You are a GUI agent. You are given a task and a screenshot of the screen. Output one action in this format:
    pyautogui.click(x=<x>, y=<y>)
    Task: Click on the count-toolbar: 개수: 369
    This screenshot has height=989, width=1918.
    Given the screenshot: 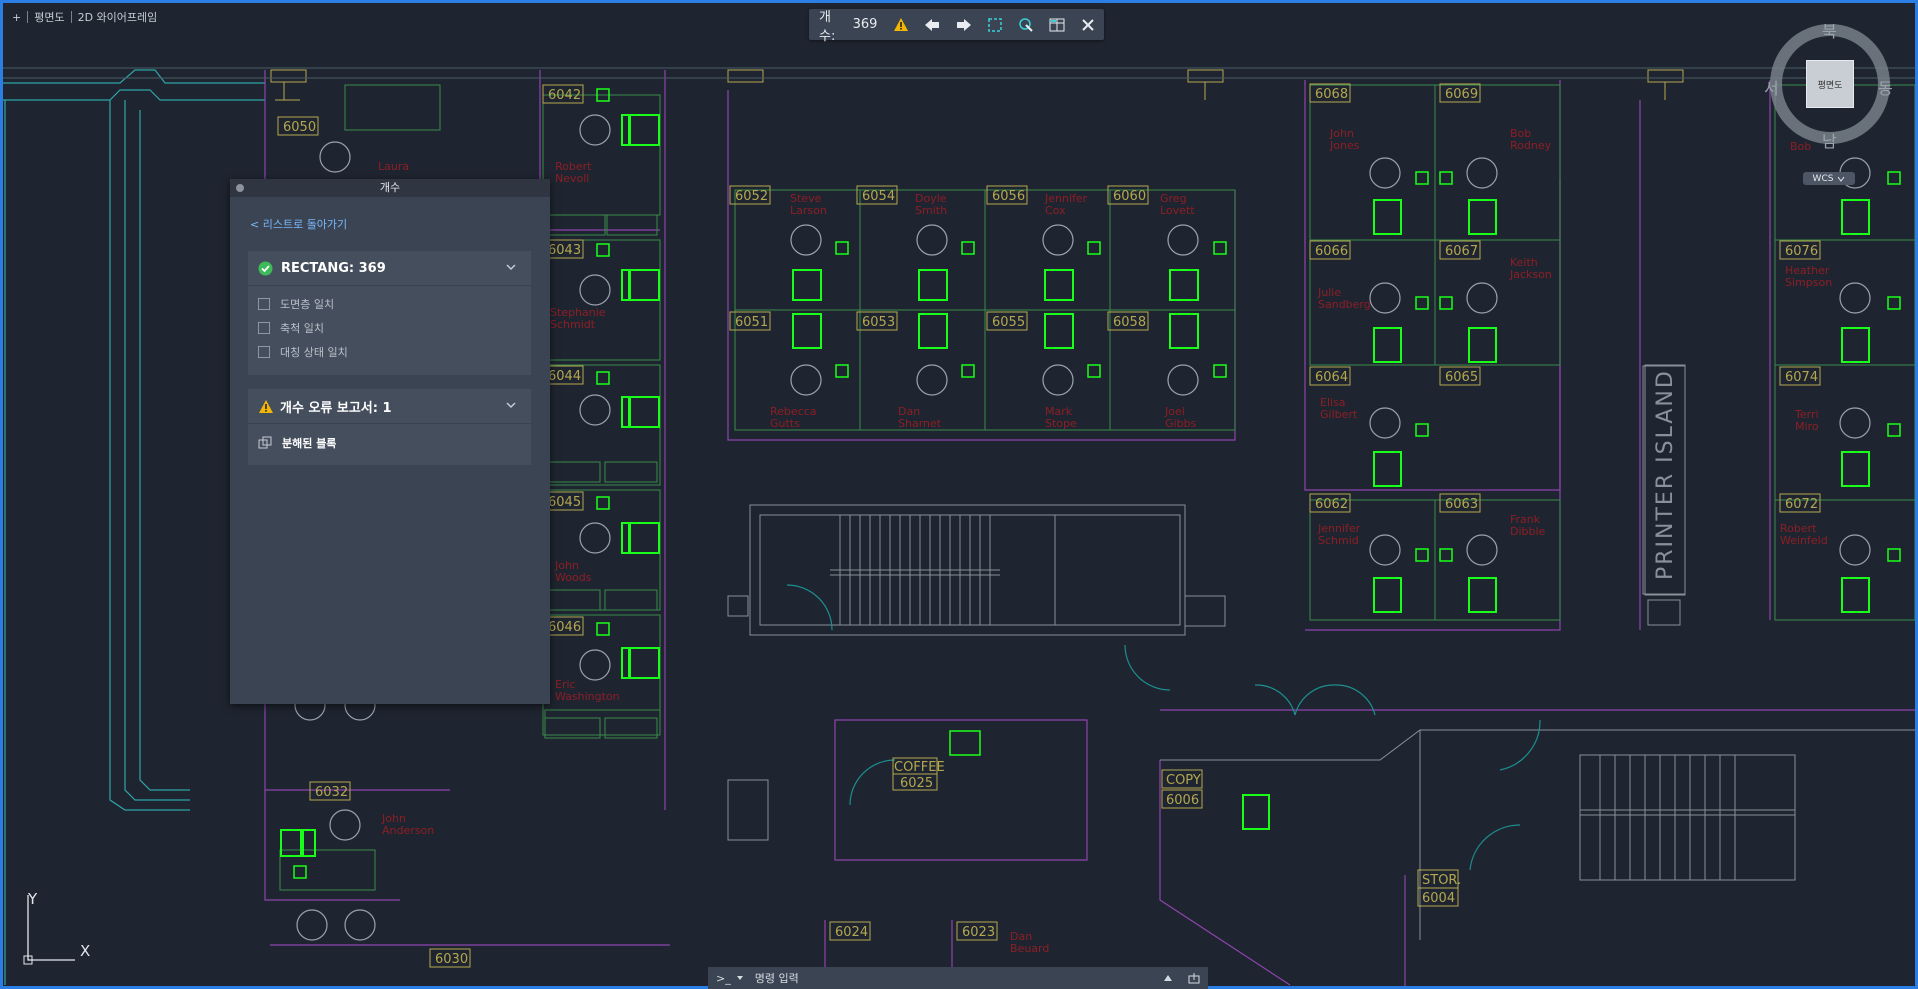 What is the action you would take?
    pyautogui.click(x=956, y=26)
    